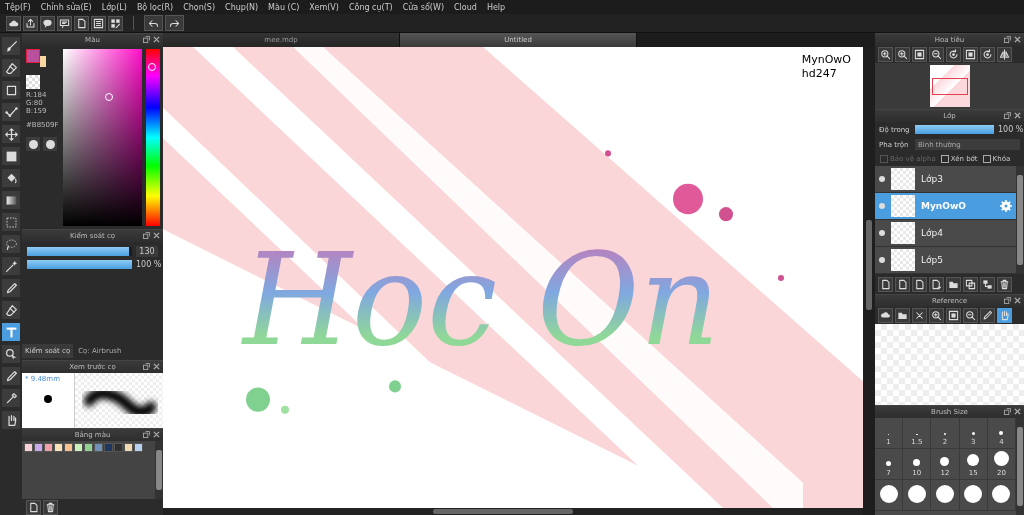  I want to click on menu-item: Chọn(S), so click(199, 7).